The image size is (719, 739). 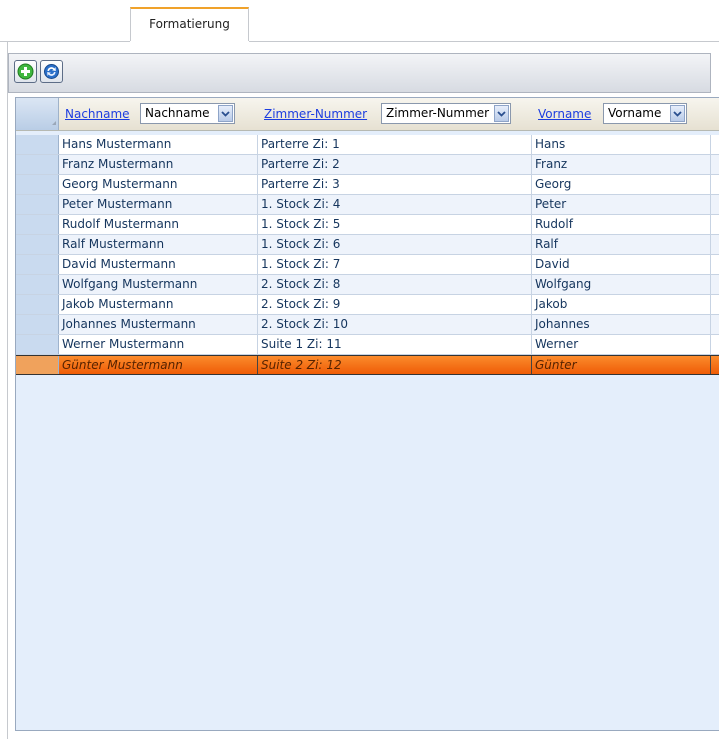 I want to click on refresh-button, so click(x=51, y=71).